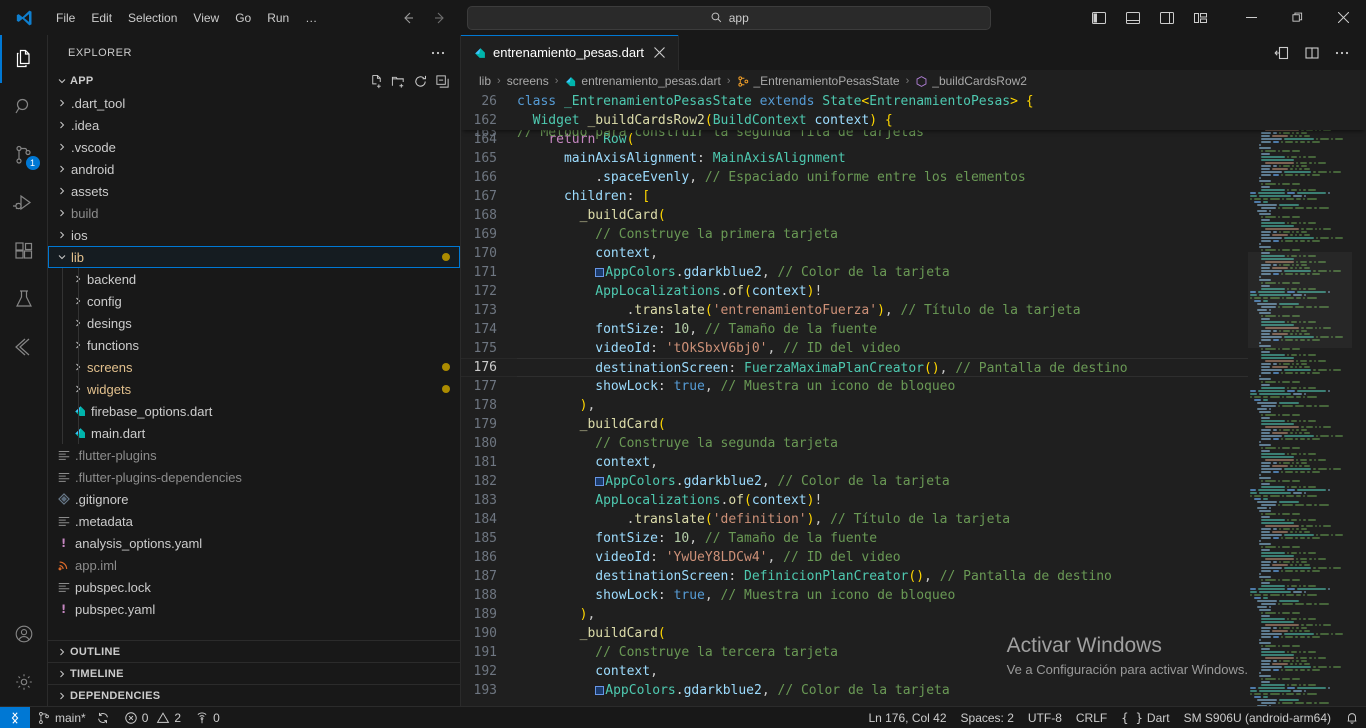 The width and height of the screenshot is (1366, 728). I want to click on breadcrumb-item: screens, so click(528, 81).